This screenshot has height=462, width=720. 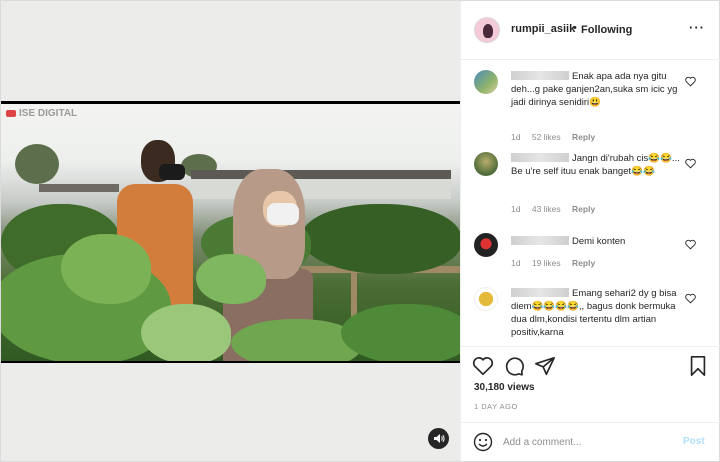 I want to click on action-bar: 30,180 views 1 DAY AGO, so click(x=590, y=386).